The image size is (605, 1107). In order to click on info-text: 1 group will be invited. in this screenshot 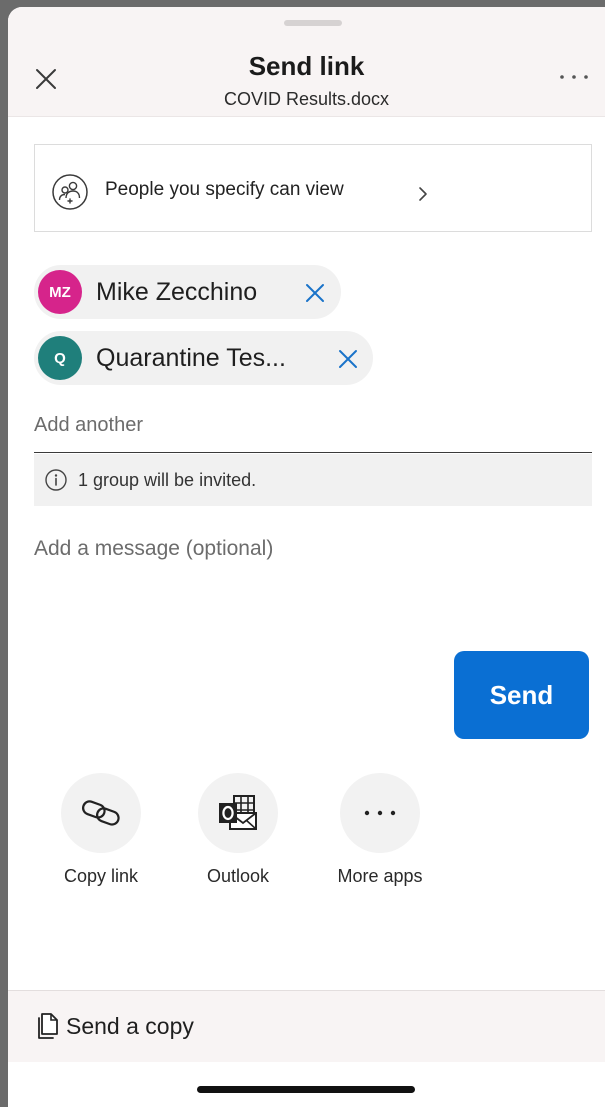, I will do `click(167, 480)`.